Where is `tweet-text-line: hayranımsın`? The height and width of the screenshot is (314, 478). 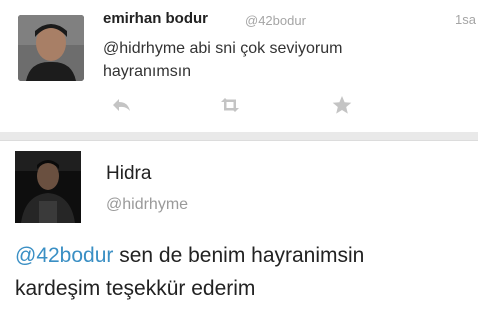 tweet-text-line: hayranımsın is located at coordinates (147, 71).